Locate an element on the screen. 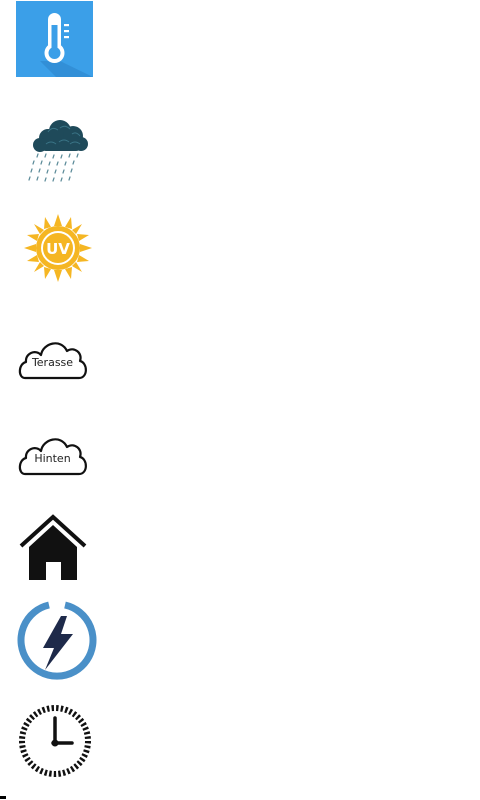 The image size is (480, 800). cloud-terasse-button: Terasse is located at coordinates (52, 357).